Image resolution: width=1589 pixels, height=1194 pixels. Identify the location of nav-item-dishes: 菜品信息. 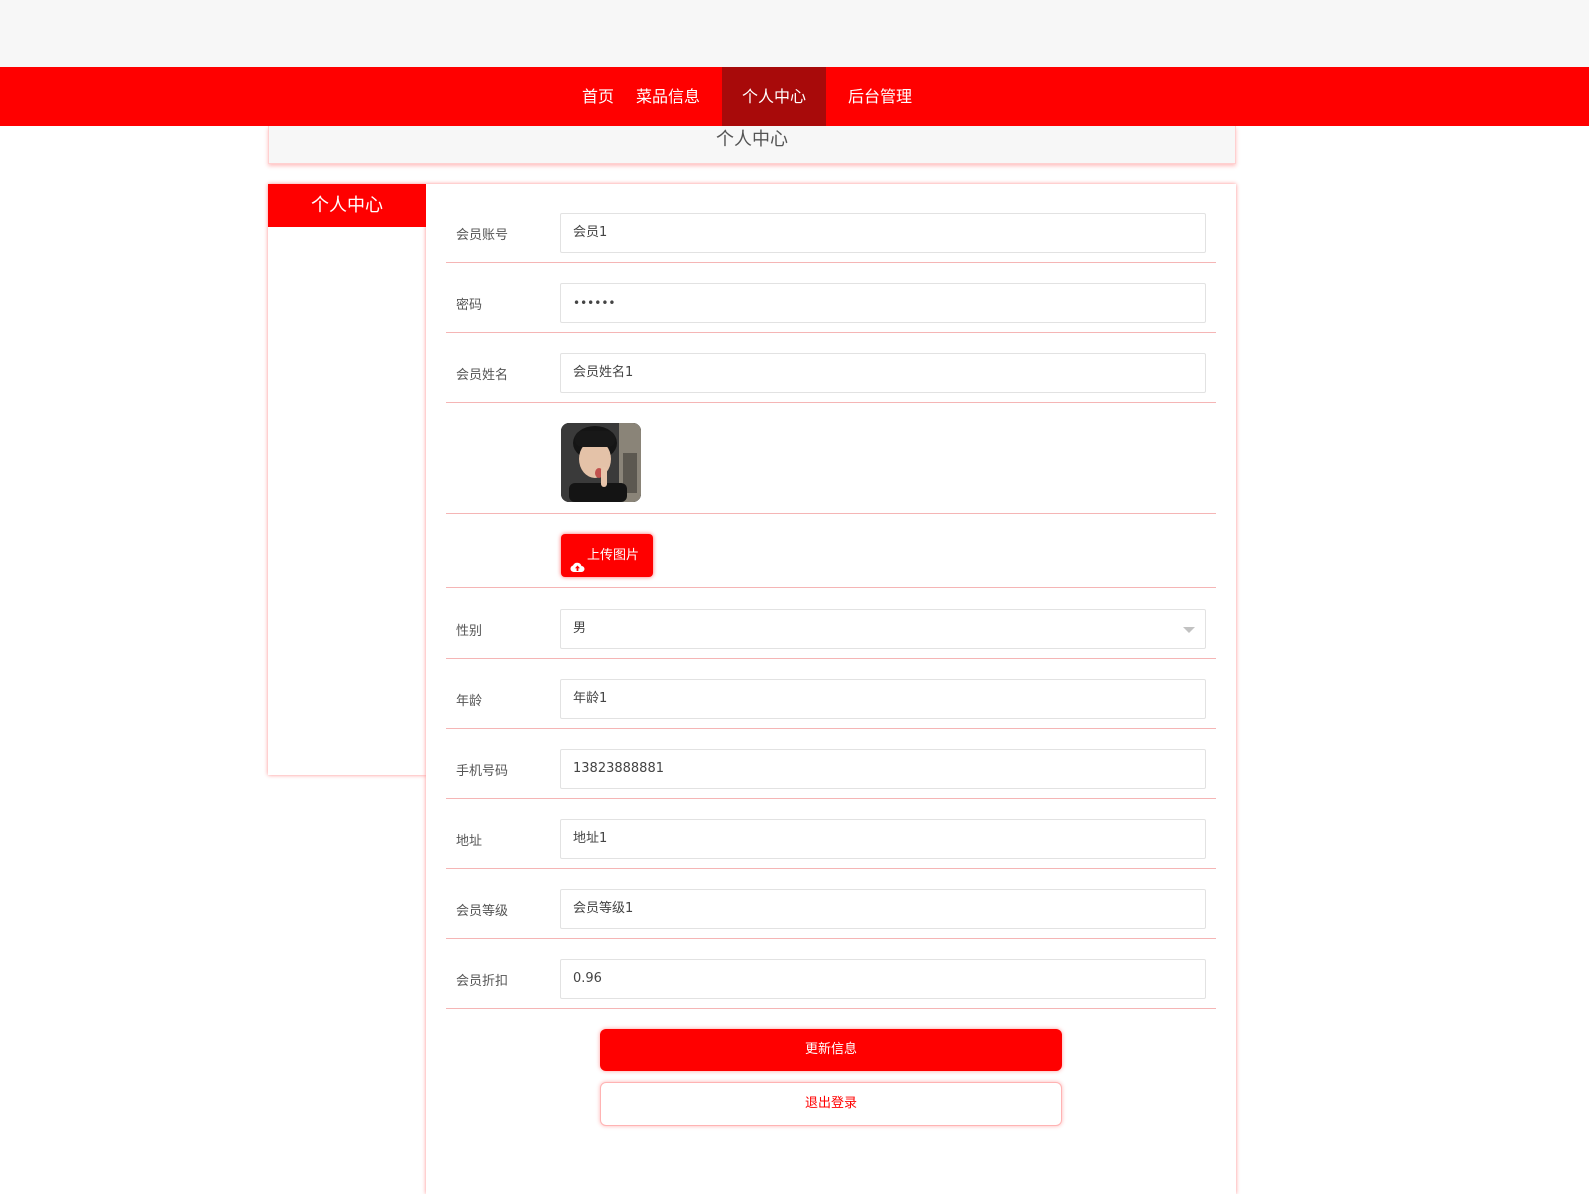
(673, 96).